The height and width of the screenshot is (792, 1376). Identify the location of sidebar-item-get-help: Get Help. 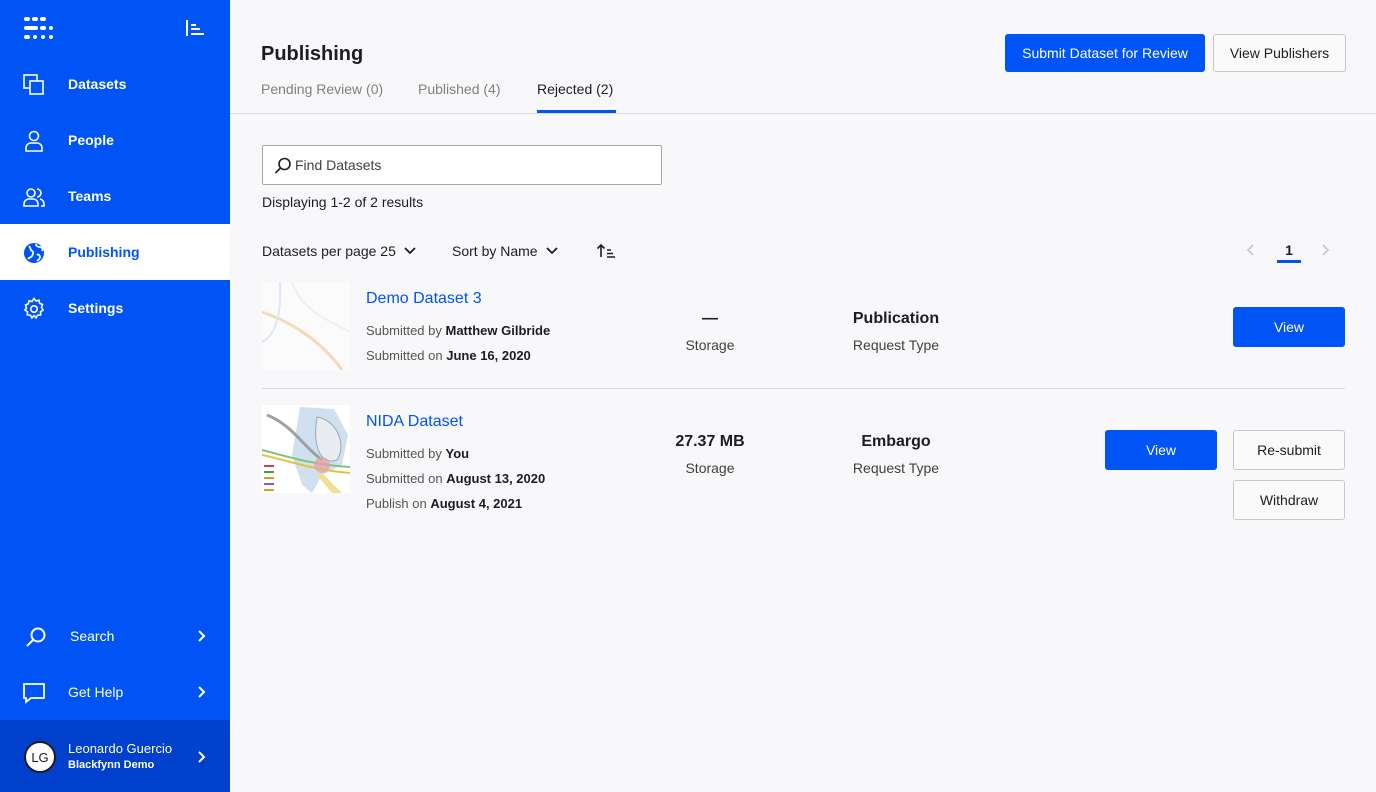
(115, 692).